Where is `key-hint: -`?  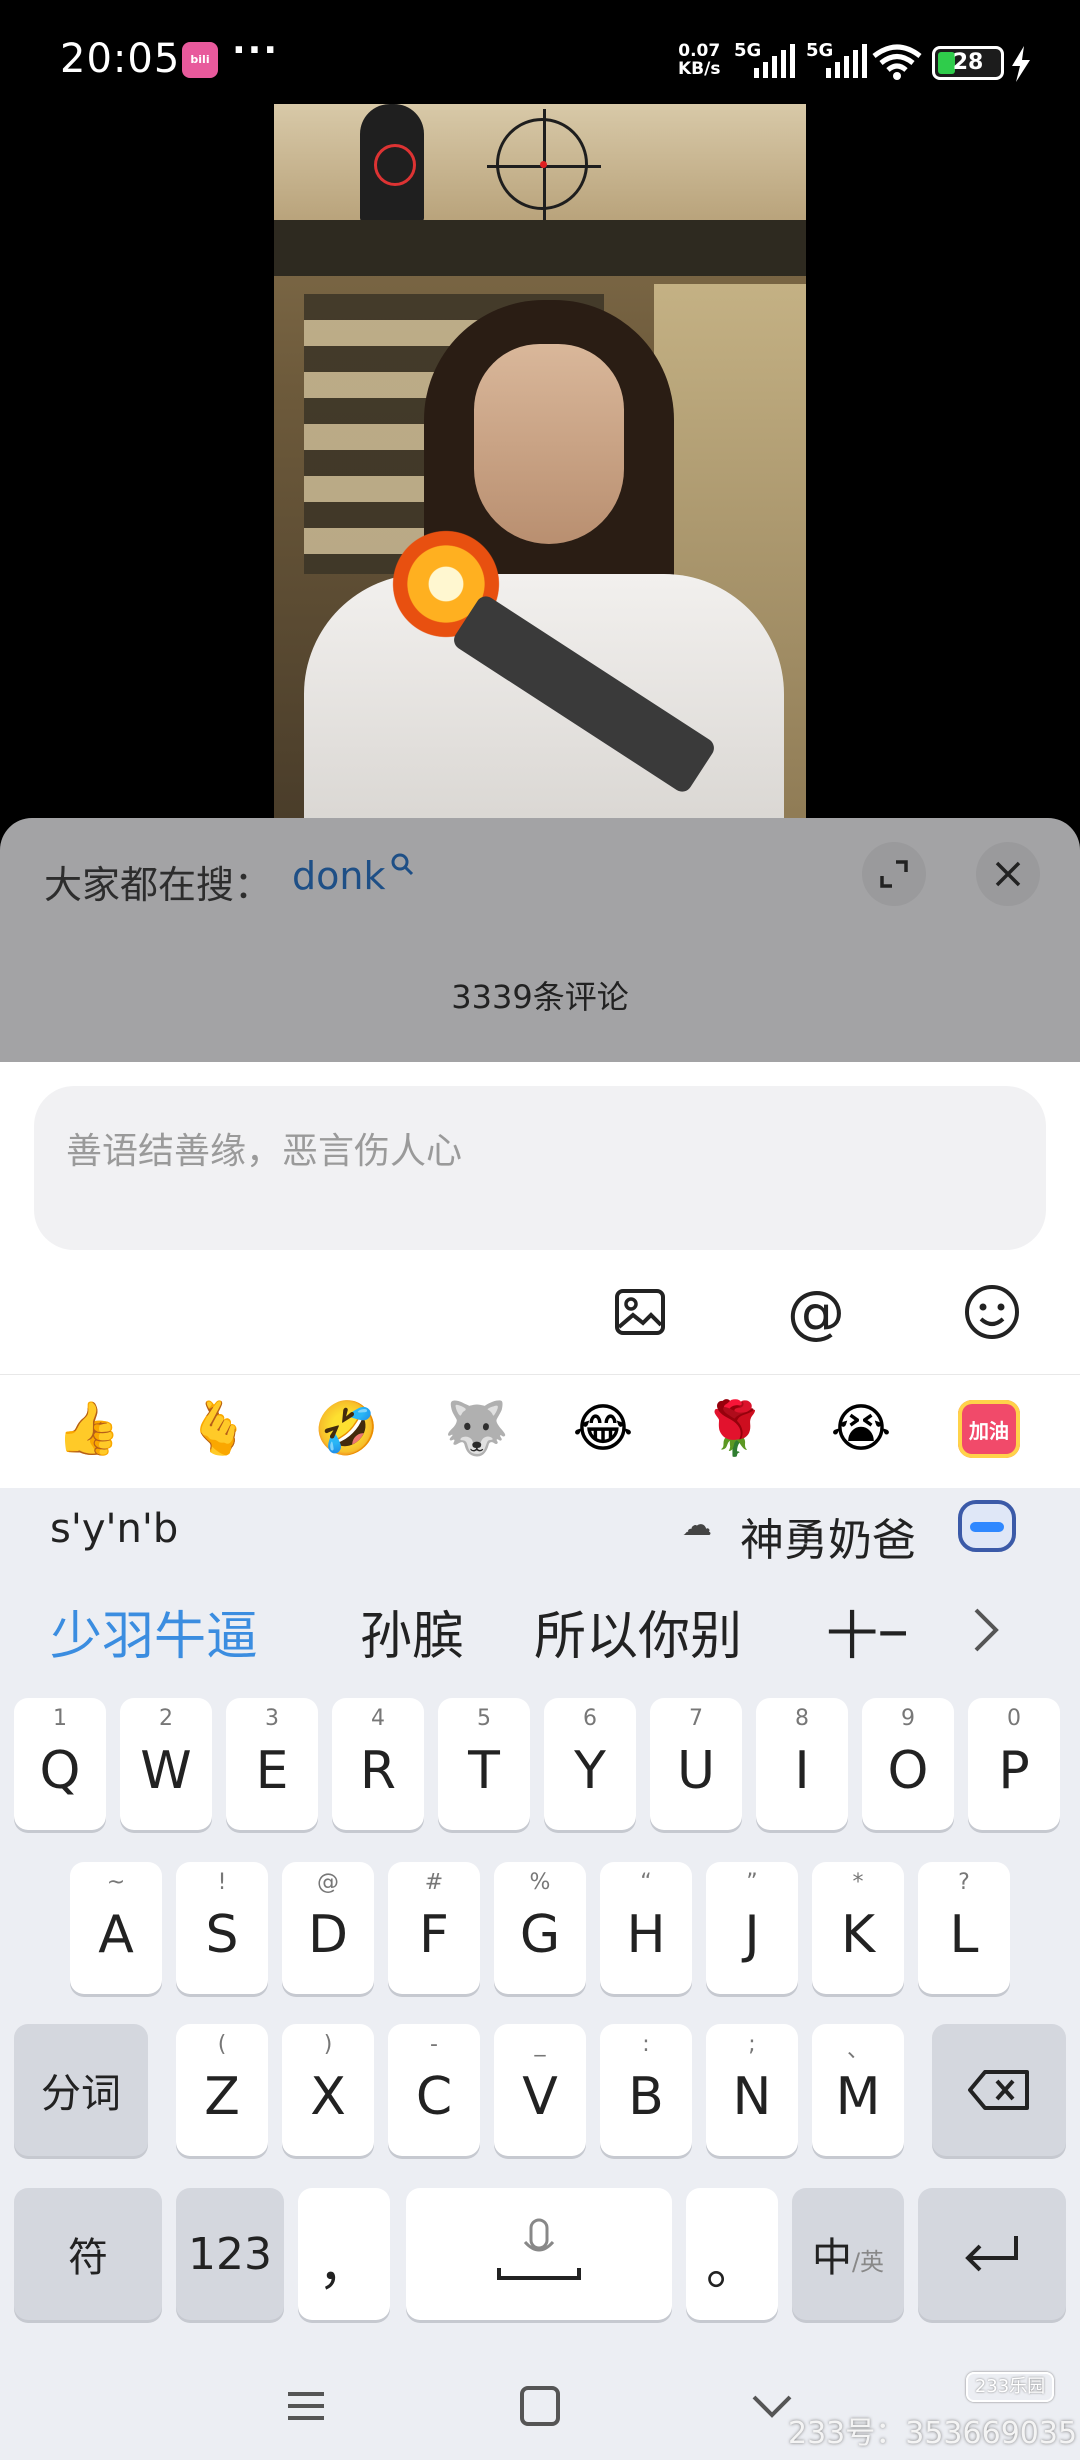 key-hint: - is located at coordinates (434, 2044).